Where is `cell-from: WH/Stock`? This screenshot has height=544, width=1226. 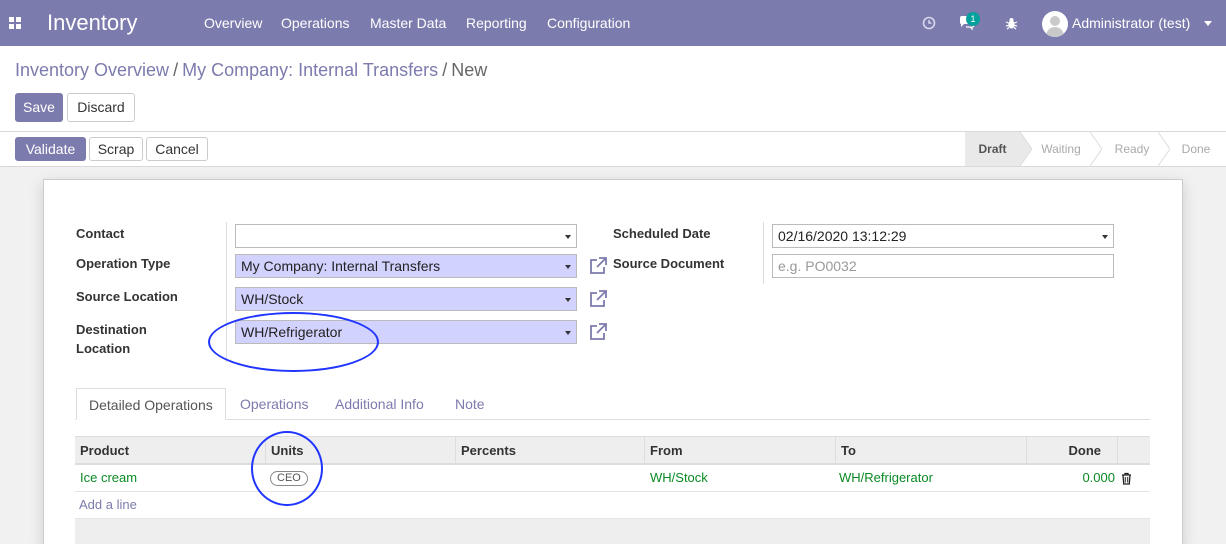
cell-from: WH/Stock is located at coordinates (679, 478).